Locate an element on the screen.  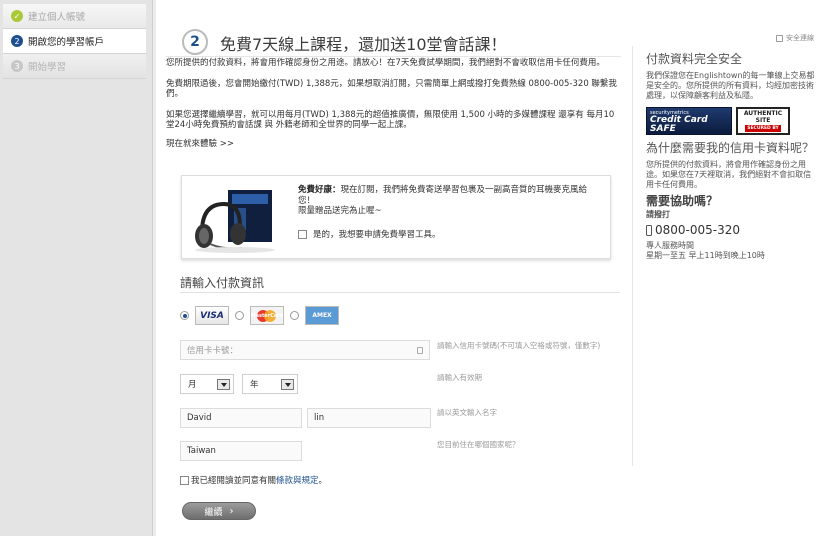
promo-title: 免費好康： is located at coordinates (319, 190).